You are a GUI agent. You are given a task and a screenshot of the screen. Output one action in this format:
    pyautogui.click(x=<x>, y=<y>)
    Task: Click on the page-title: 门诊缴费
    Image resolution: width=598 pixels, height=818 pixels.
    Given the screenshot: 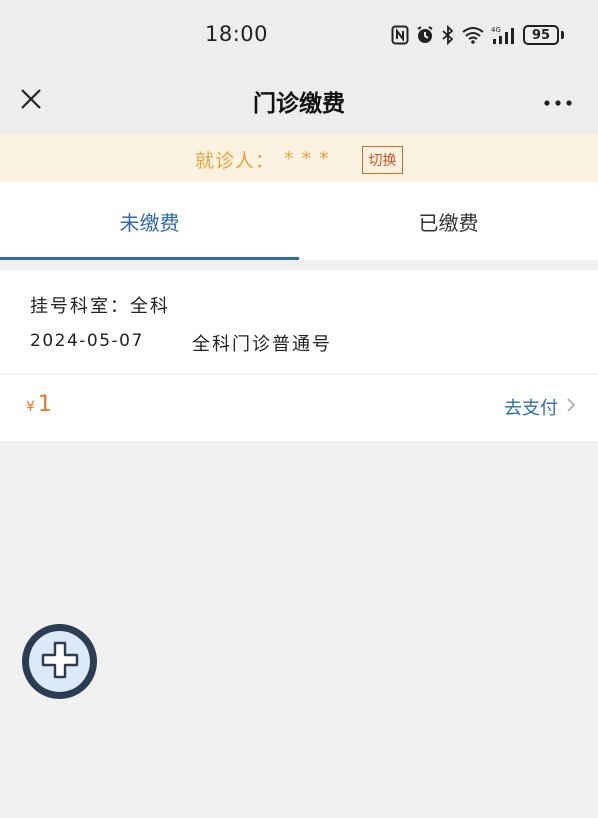 What is the action you would take?
    pyautogui.click(x=299, y=104)
    